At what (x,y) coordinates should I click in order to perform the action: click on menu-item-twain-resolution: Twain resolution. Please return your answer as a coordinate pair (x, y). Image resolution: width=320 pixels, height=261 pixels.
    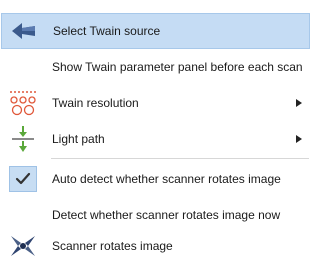
    Looking at the image, I should click on (155, 103).